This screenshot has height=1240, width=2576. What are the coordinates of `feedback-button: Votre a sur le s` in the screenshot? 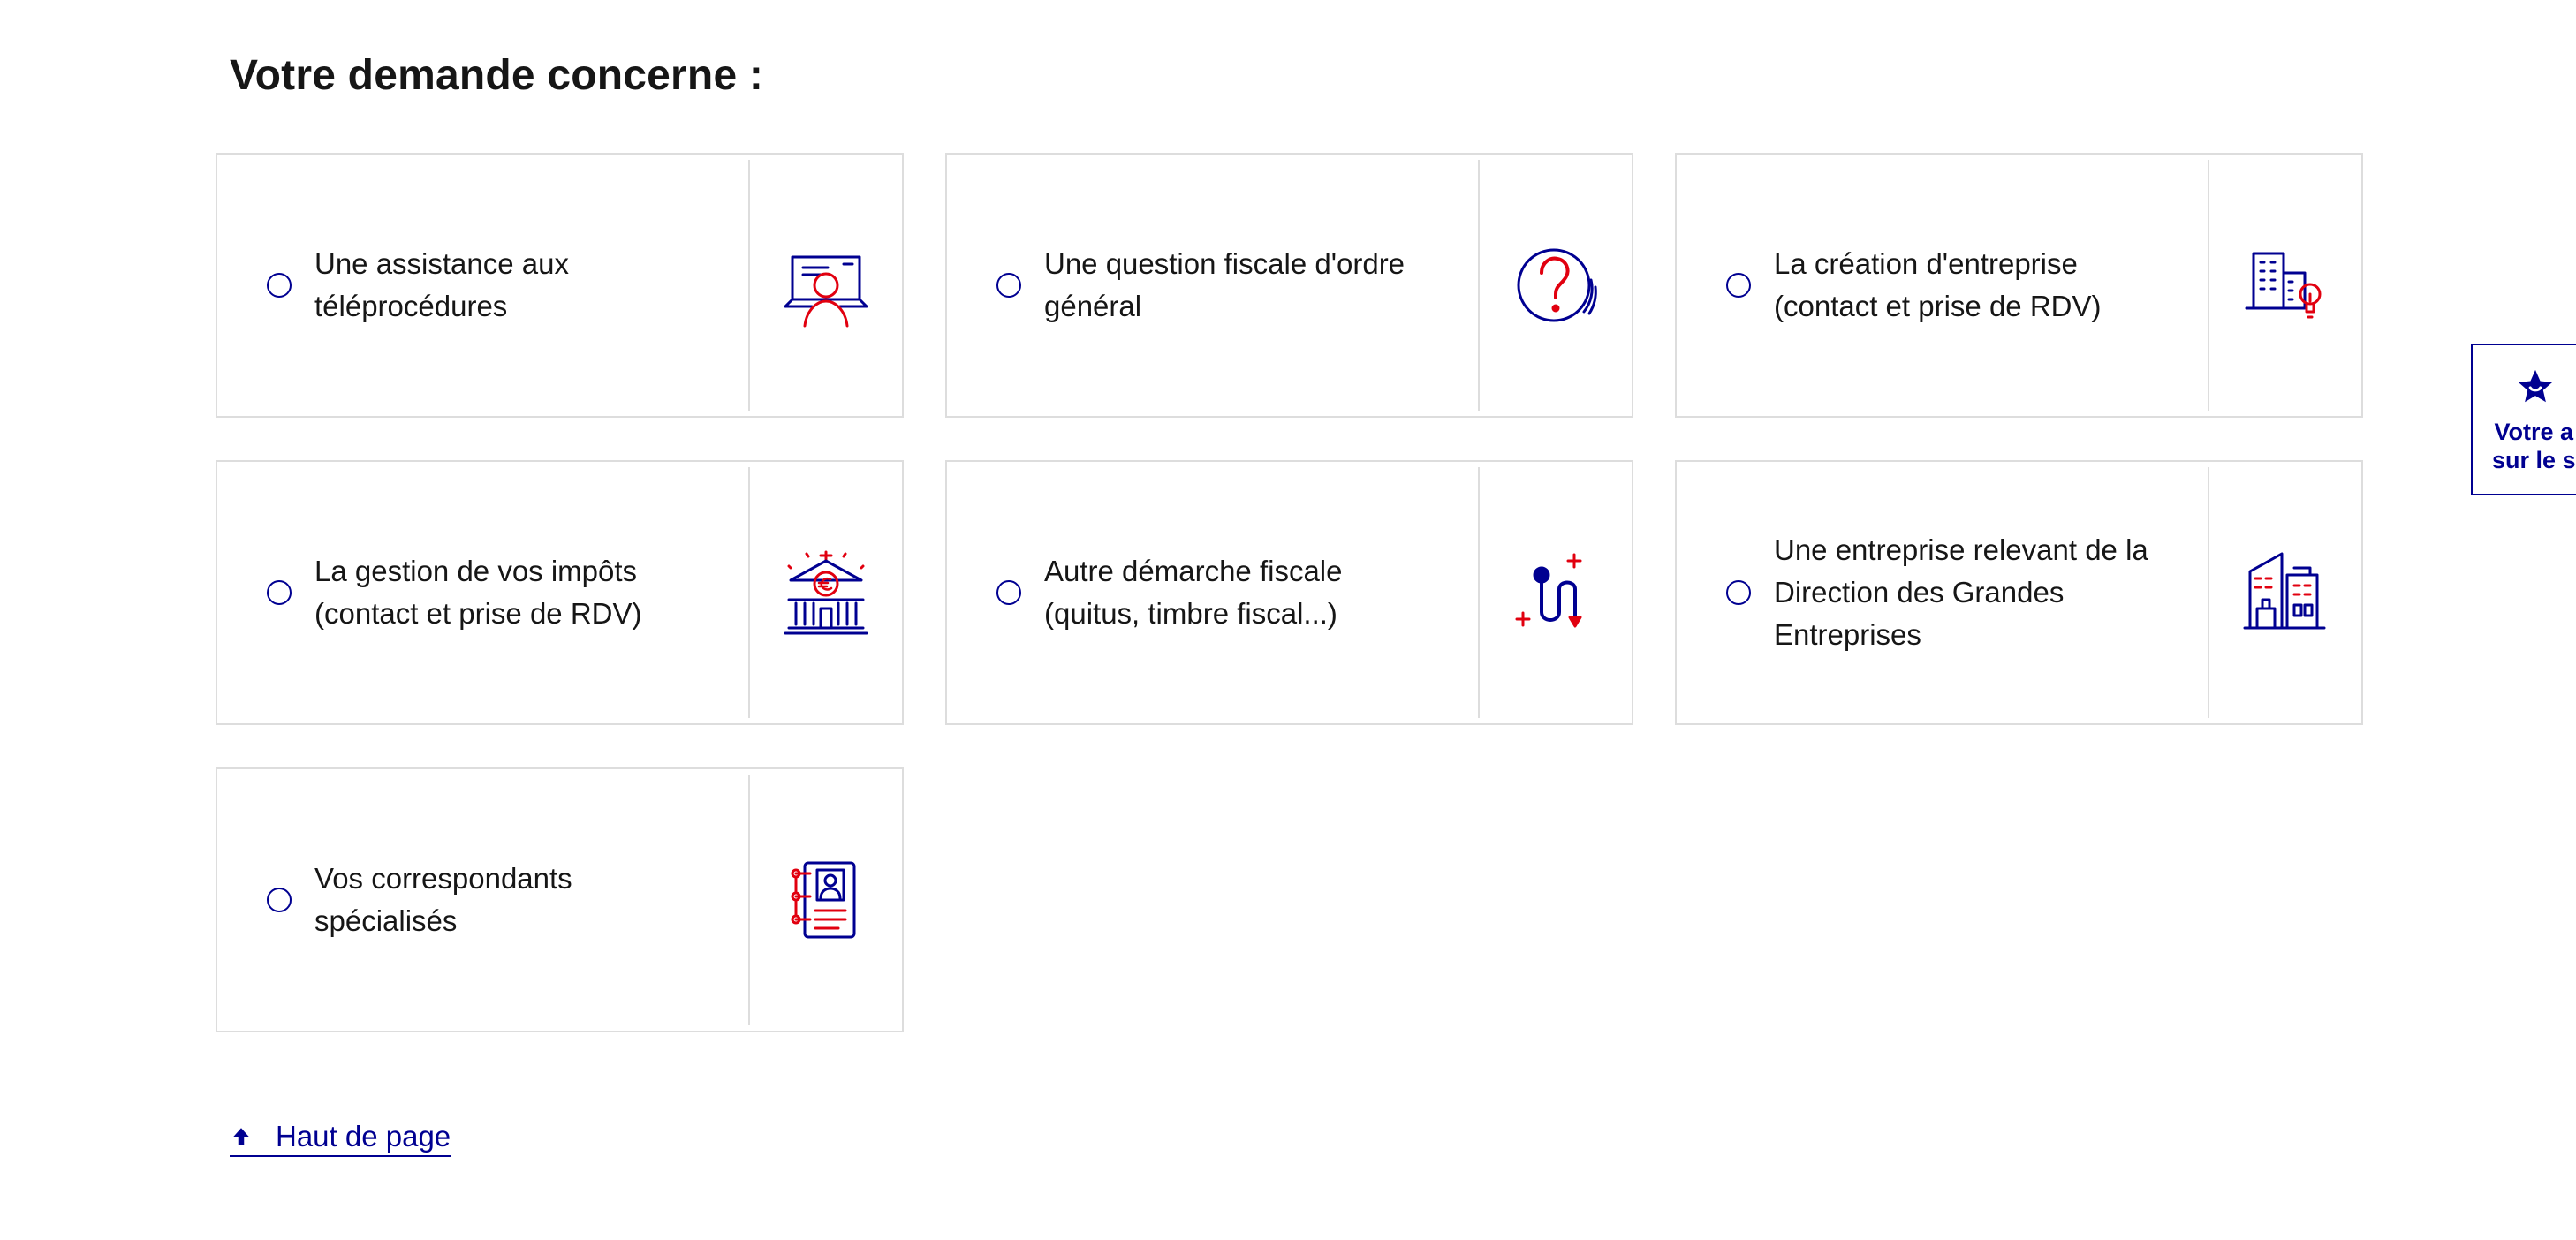 It's located at (2524, 420).